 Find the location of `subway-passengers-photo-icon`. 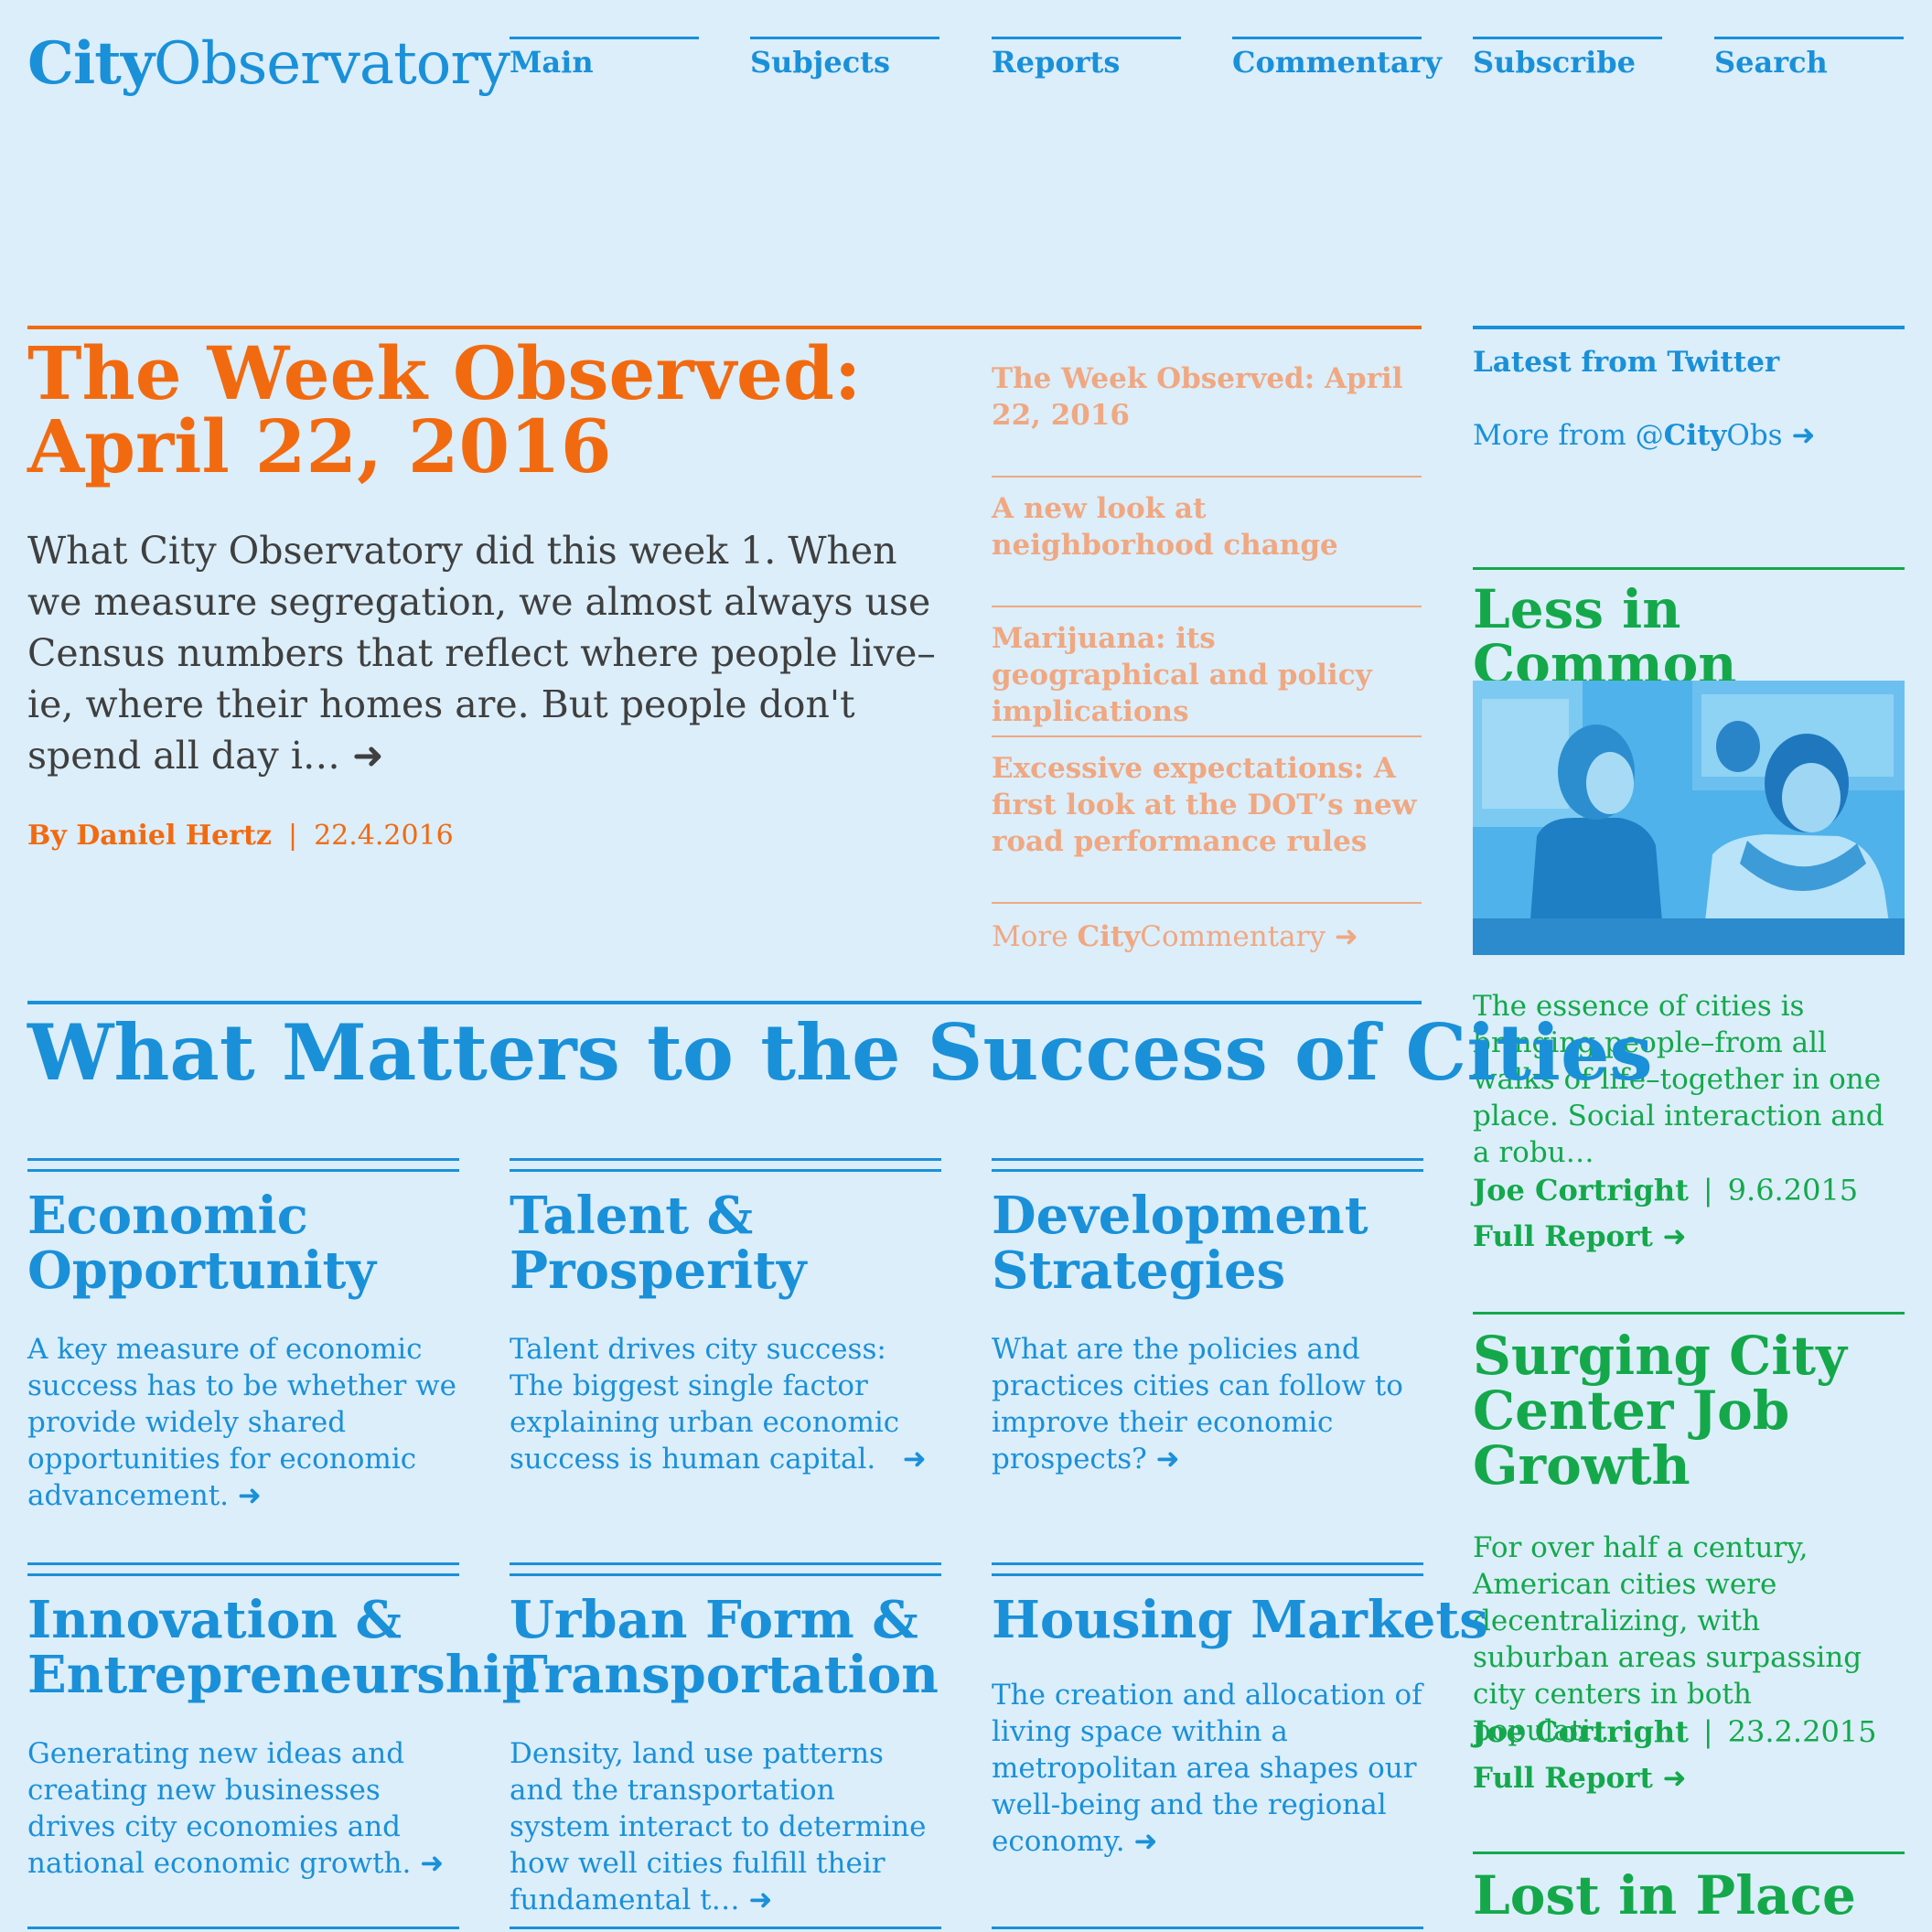

subway-passengers-photo-icon is located at coordinates (1689, 818).